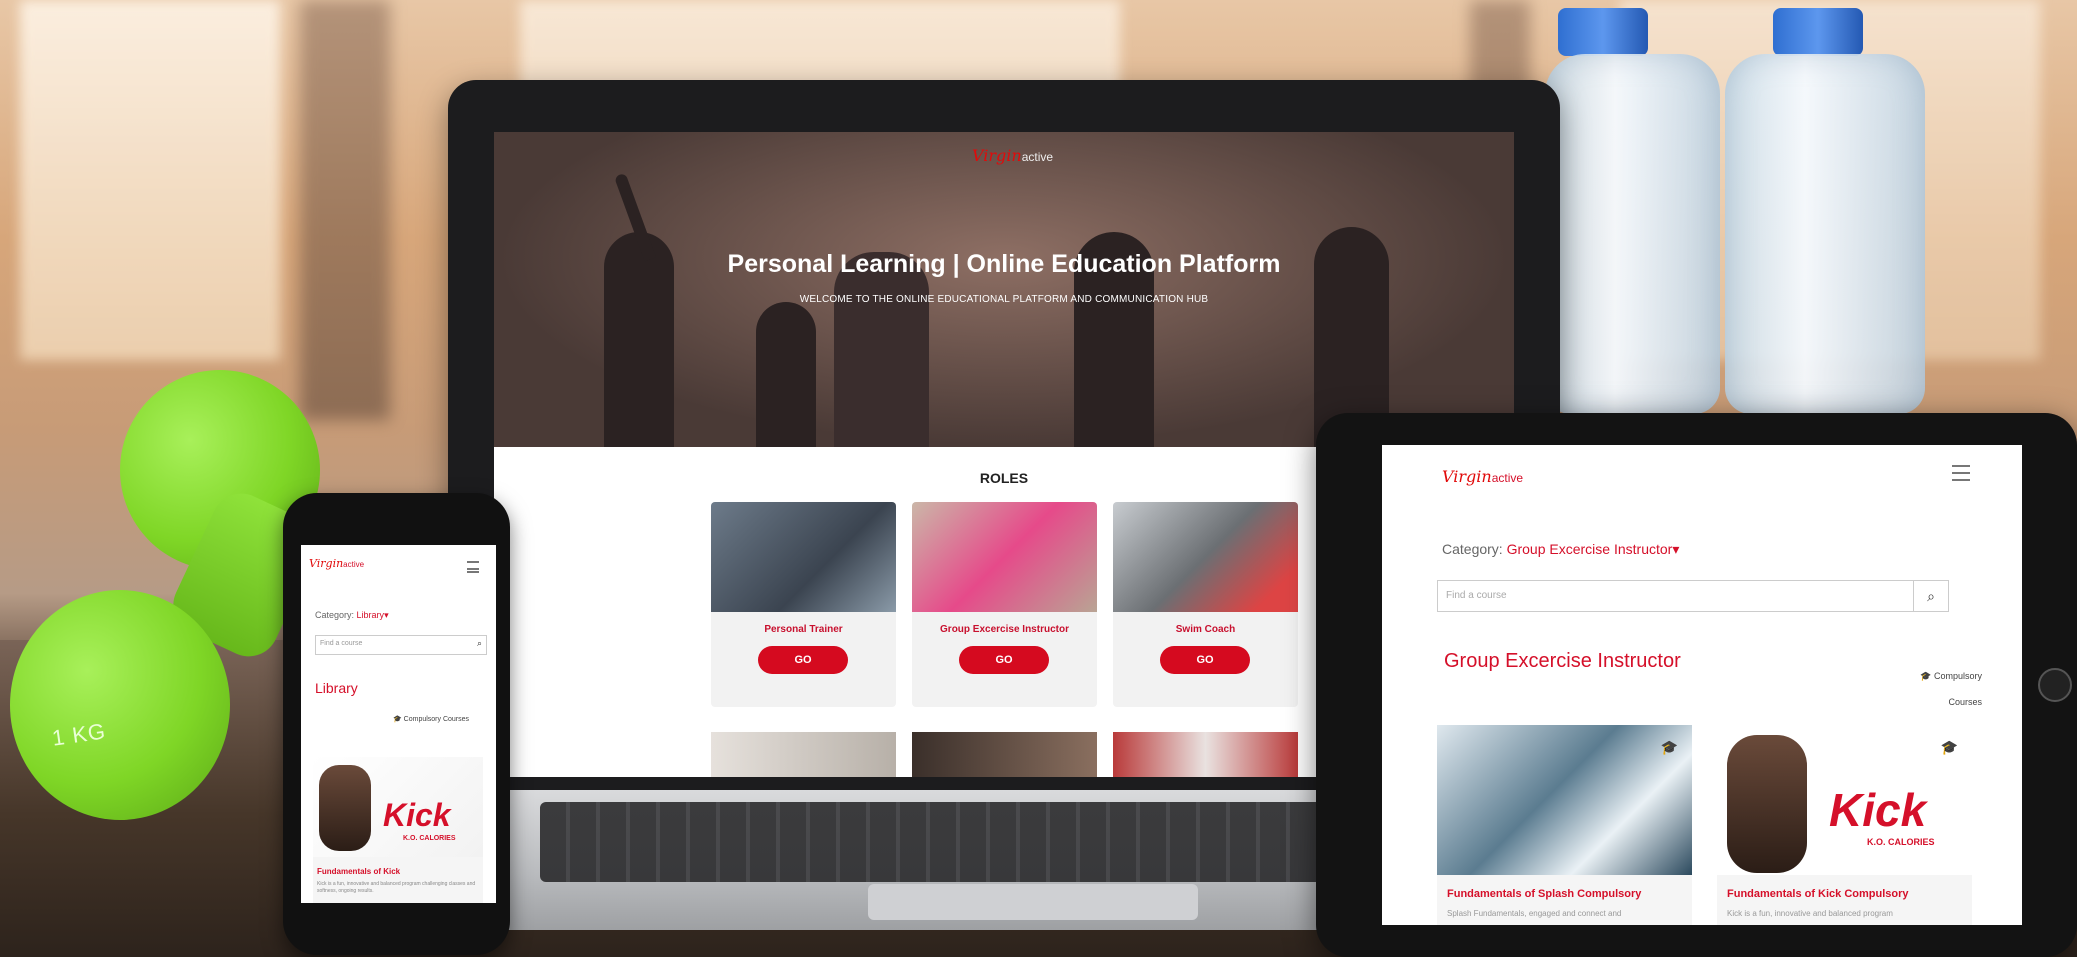 The width and height of the screenshot is (2077, 957). What do you see at coordinates (1205, 660) in the screenshot?
I see `go-button-swim-coach: GO` at bounding box center [1205, 660].